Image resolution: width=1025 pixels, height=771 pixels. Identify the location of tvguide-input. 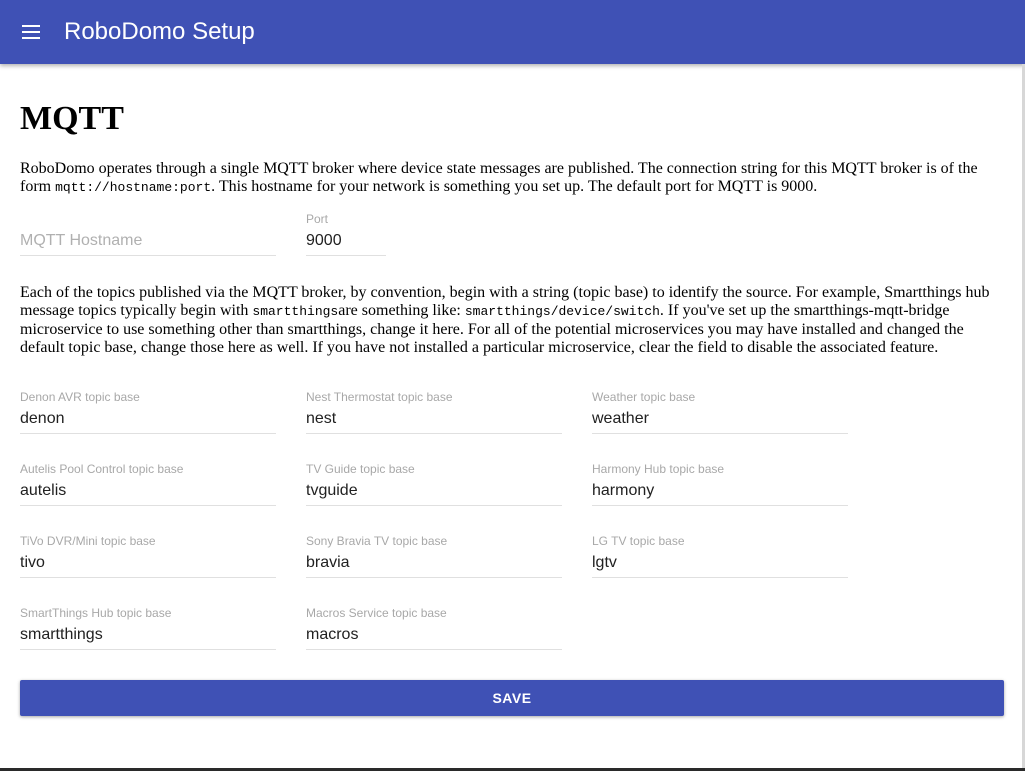
(434, 491).